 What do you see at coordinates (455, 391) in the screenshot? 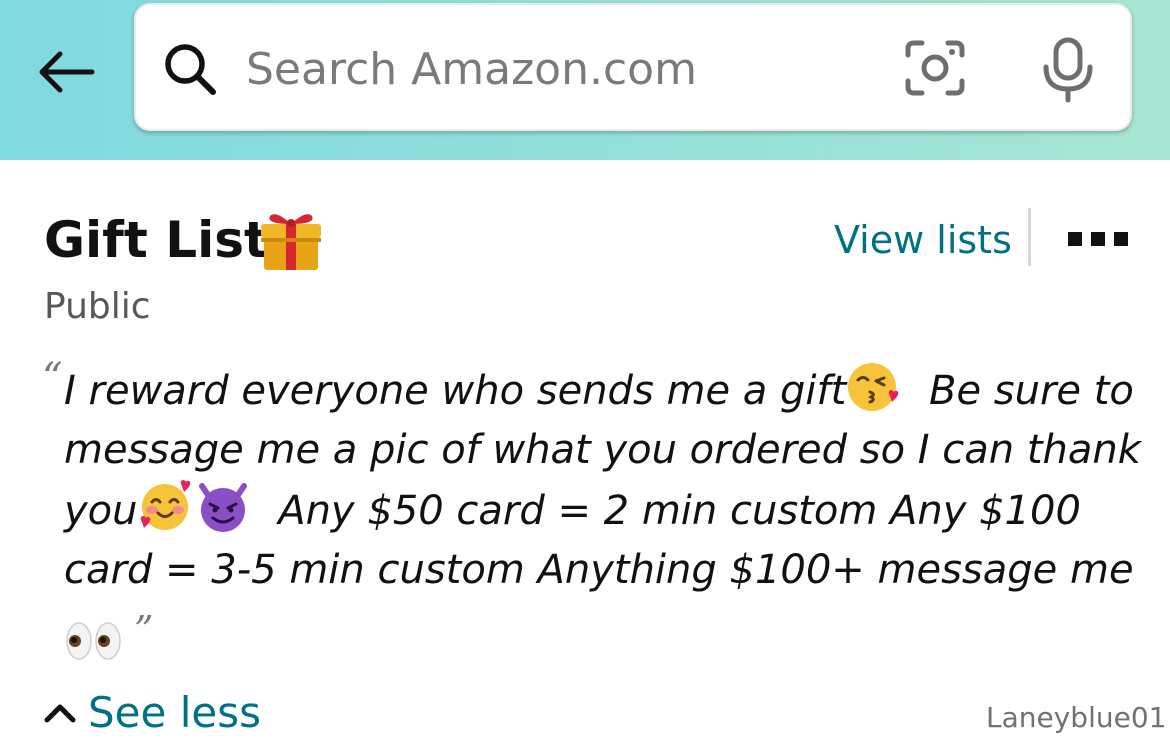
I see `description-text: I reward everyone who sends me a gift` at bounding box center [455, 391].